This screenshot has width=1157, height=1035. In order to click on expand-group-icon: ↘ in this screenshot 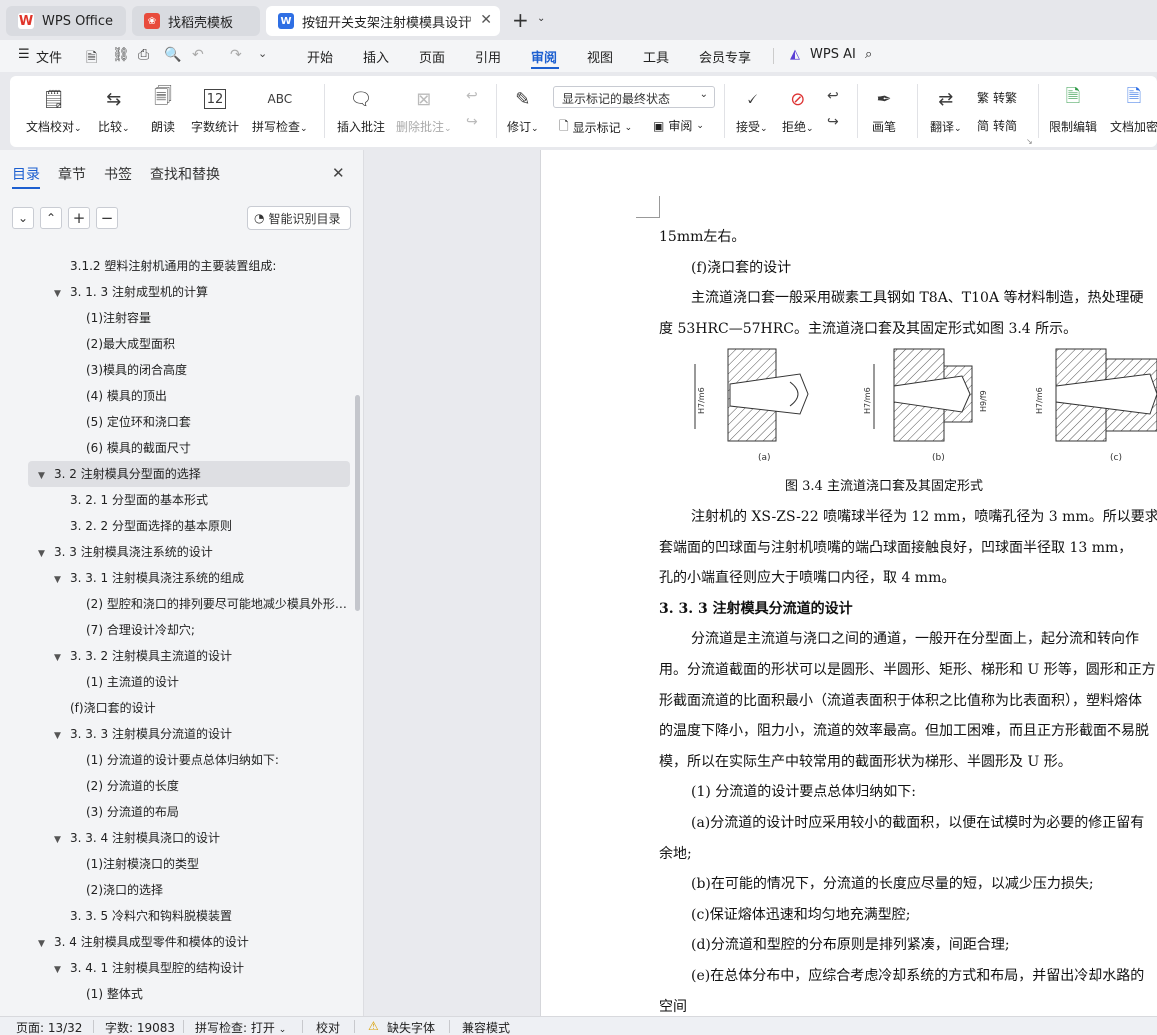, I will do `click(1029, 141)`.